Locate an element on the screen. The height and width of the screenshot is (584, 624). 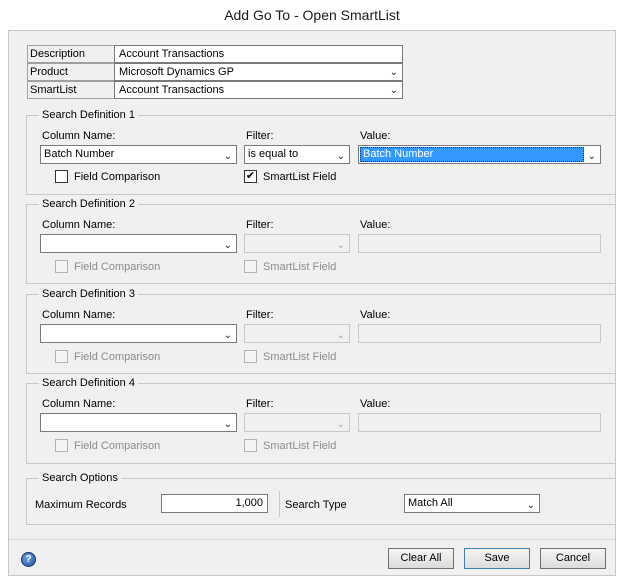
description-label: Description is located at coordinates (71, 54).